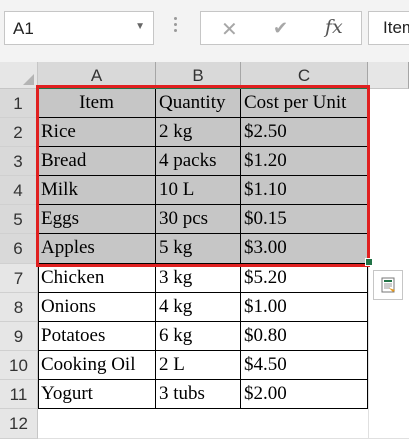 The height and width of the screenshot is (439, 409). Describe the element at coordinates (198, 75) in the screenshot. I see `column-header-b: B` at that location.